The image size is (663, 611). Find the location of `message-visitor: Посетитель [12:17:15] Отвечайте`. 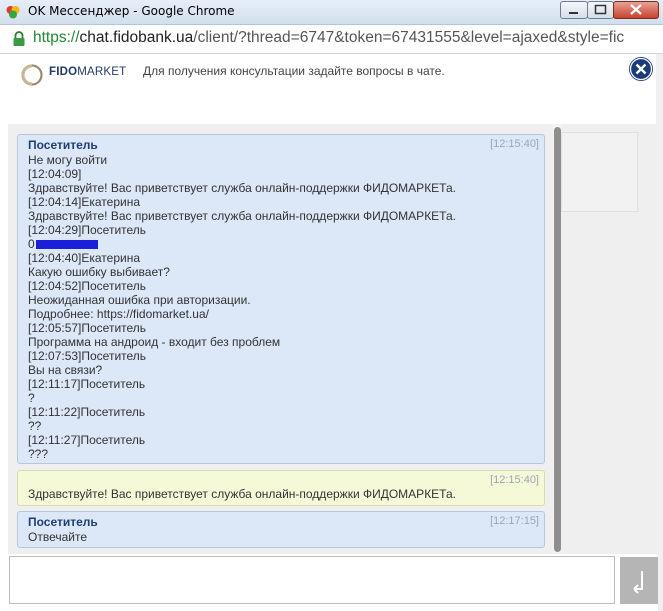

message-visitor: Посетитель [12:17:15] Отвечайте is located at coordinates (281, 529).